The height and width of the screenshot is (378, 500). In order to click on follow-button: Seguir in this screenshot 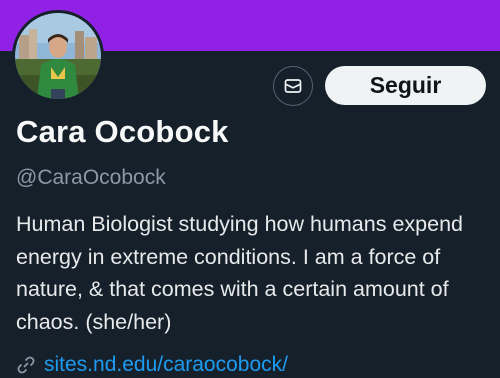, I will do `click(405, 85)`.